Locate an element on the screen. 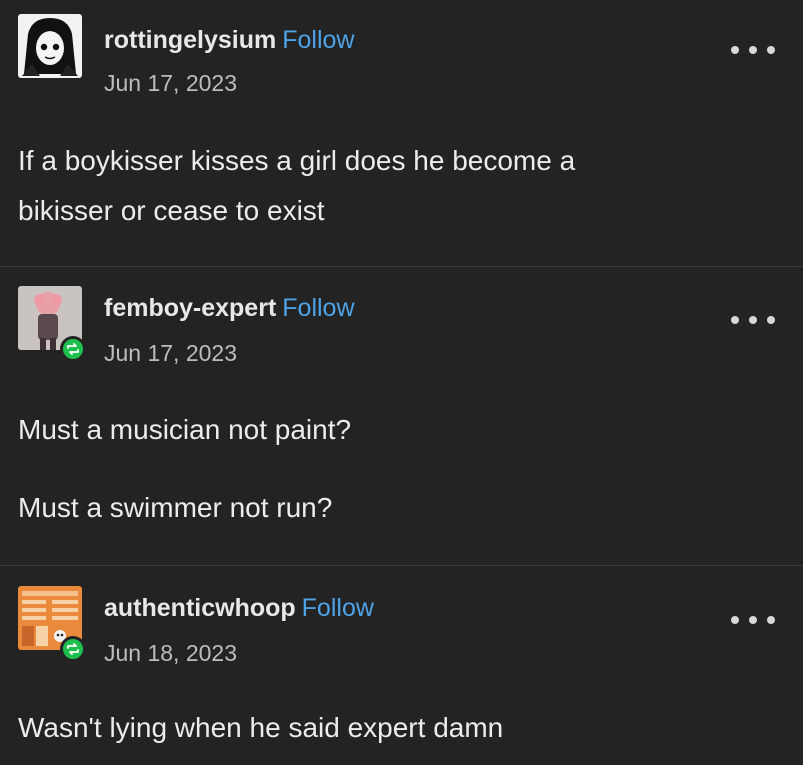 This screenshot has width=803, height=765. username: authenticwhoop is located at coordinates (200, 608).